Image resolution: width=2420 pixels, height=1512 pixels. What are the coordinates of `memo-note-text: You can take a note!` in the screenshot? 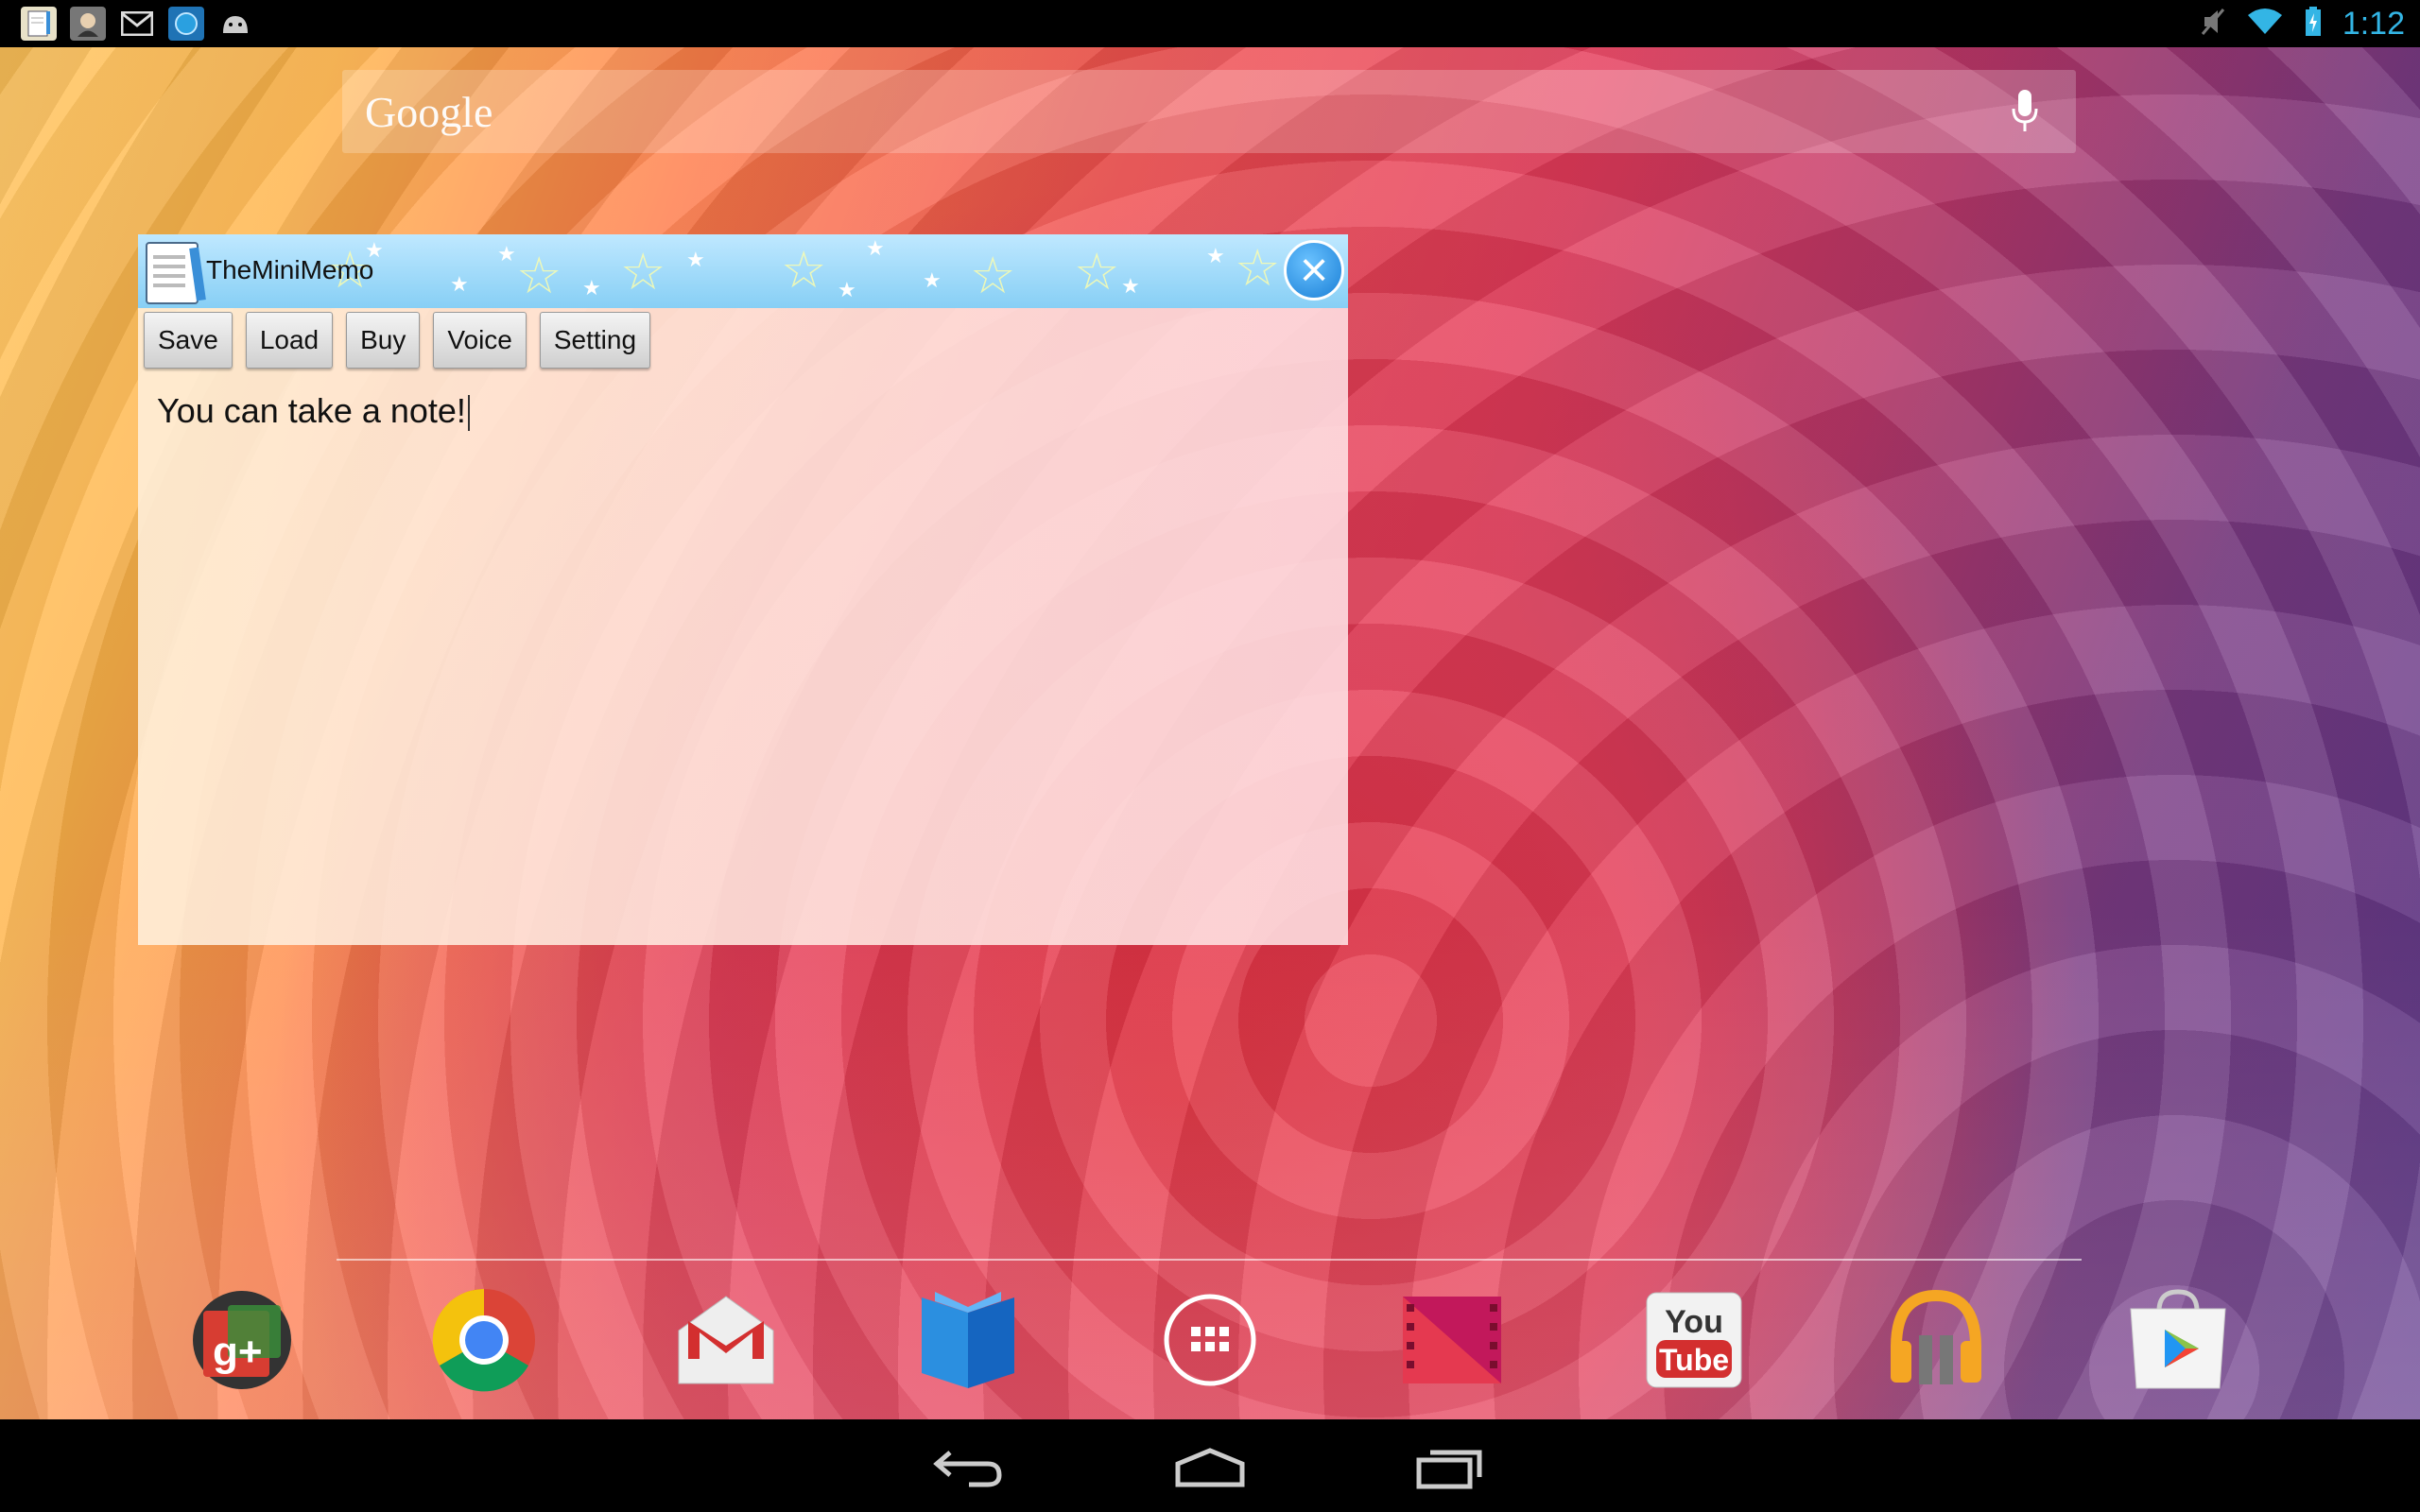 It's located at (311, 410).